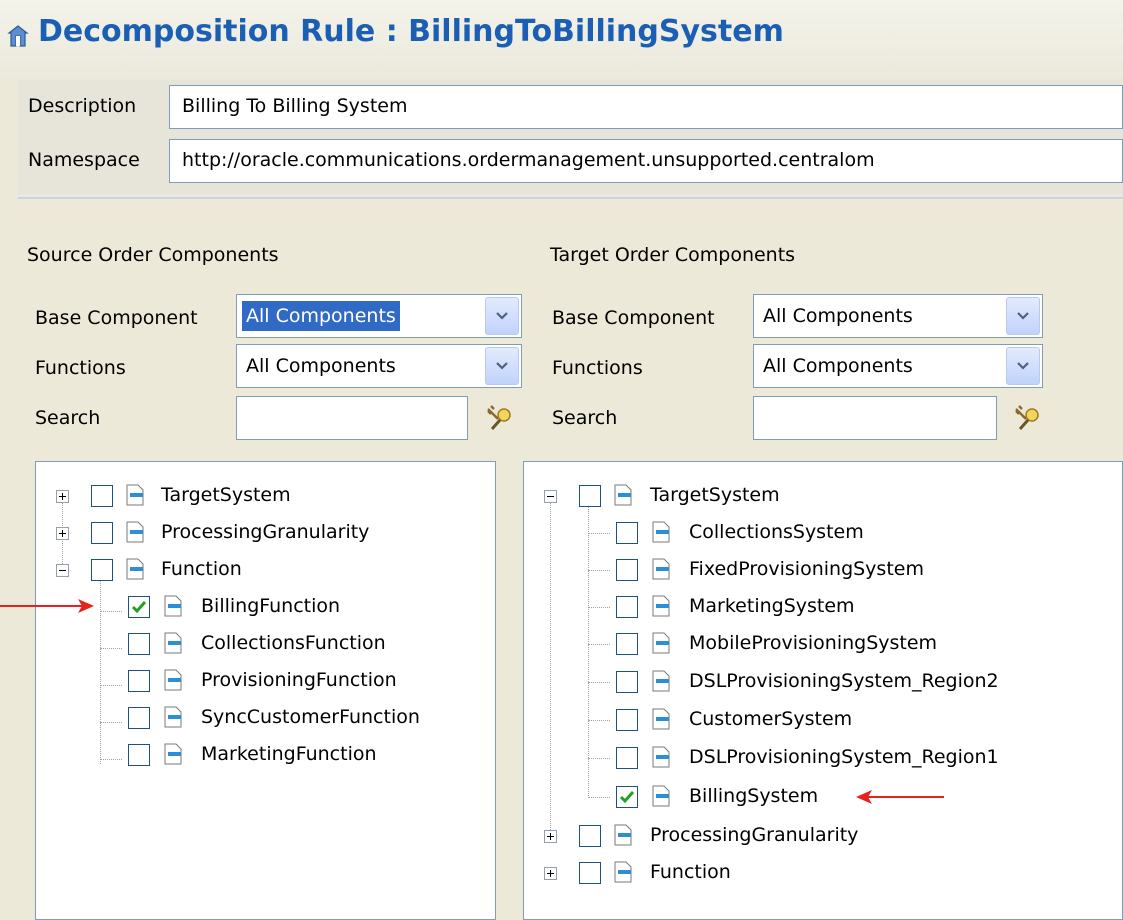 The height and width of the screenshot is (920, 1123). I want to click on tree-node: CollectionsFunction, so click(263, 644).